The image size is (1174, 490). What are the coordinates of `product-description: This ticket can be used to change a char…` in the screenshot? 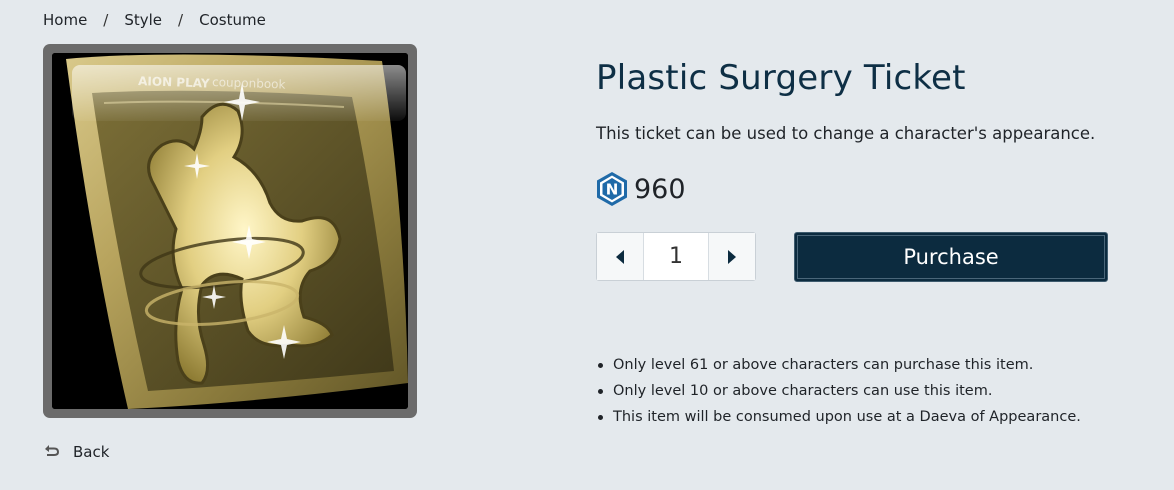 It's located at (846, 133).